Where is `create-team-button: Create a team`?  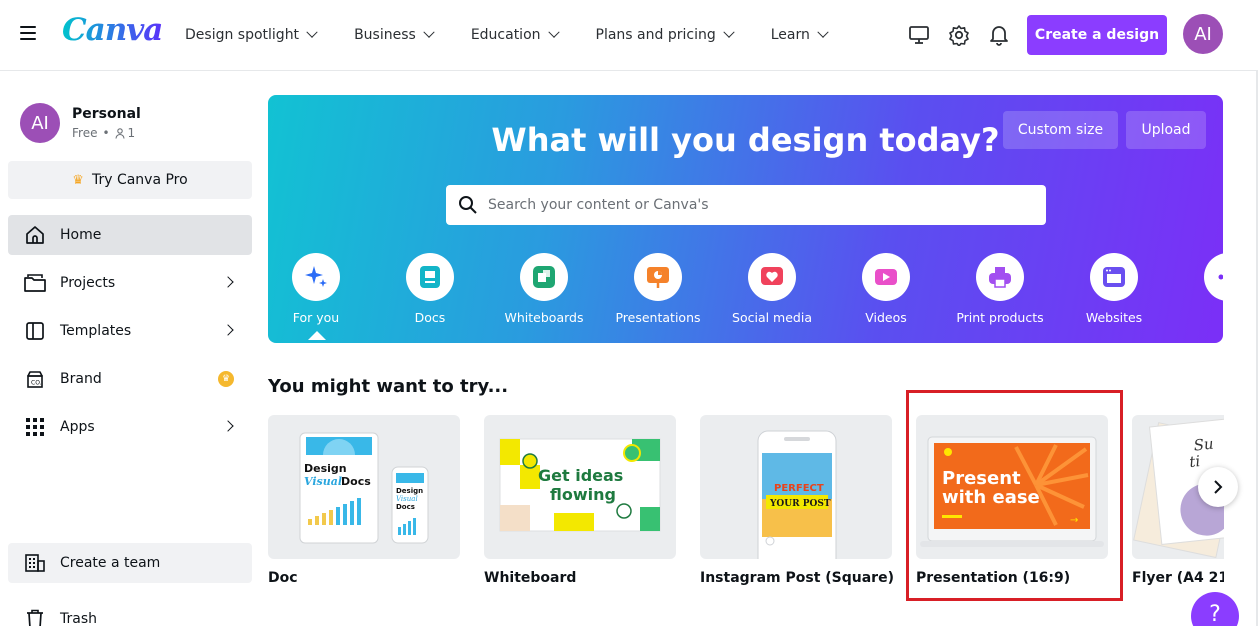 create-team-button: Create a team is located at coordinates (130, 563).